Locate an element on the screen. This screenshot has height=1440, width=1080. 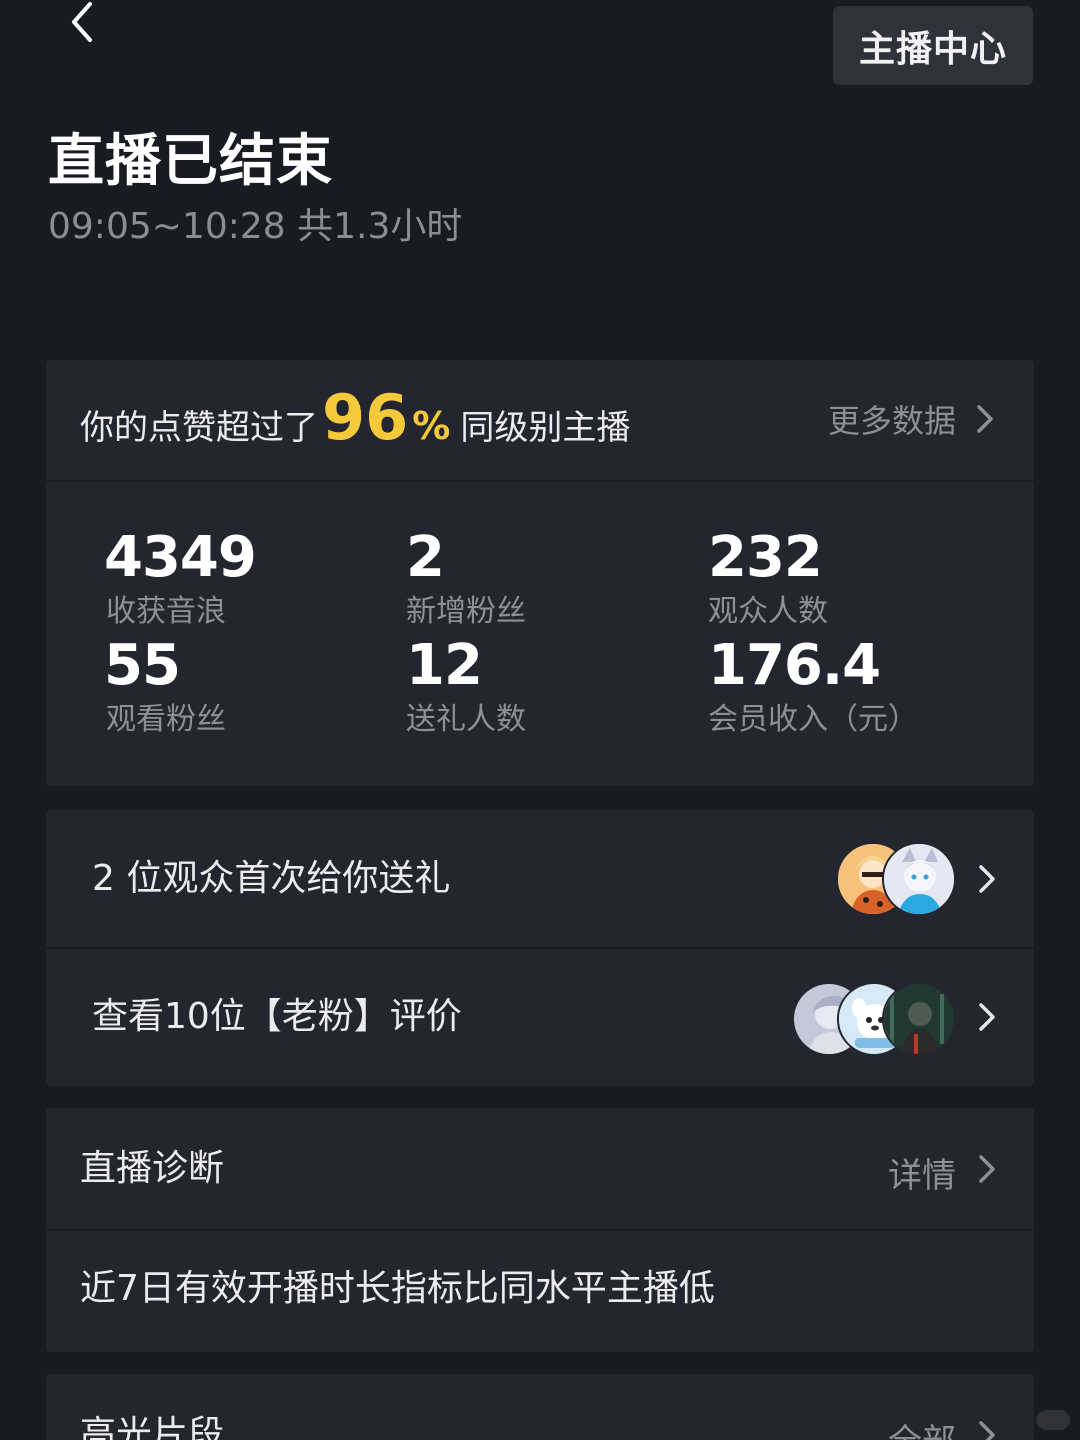
live-duration: 09:05~10:28 共1.3小时 is located at coordinates (255, 226).